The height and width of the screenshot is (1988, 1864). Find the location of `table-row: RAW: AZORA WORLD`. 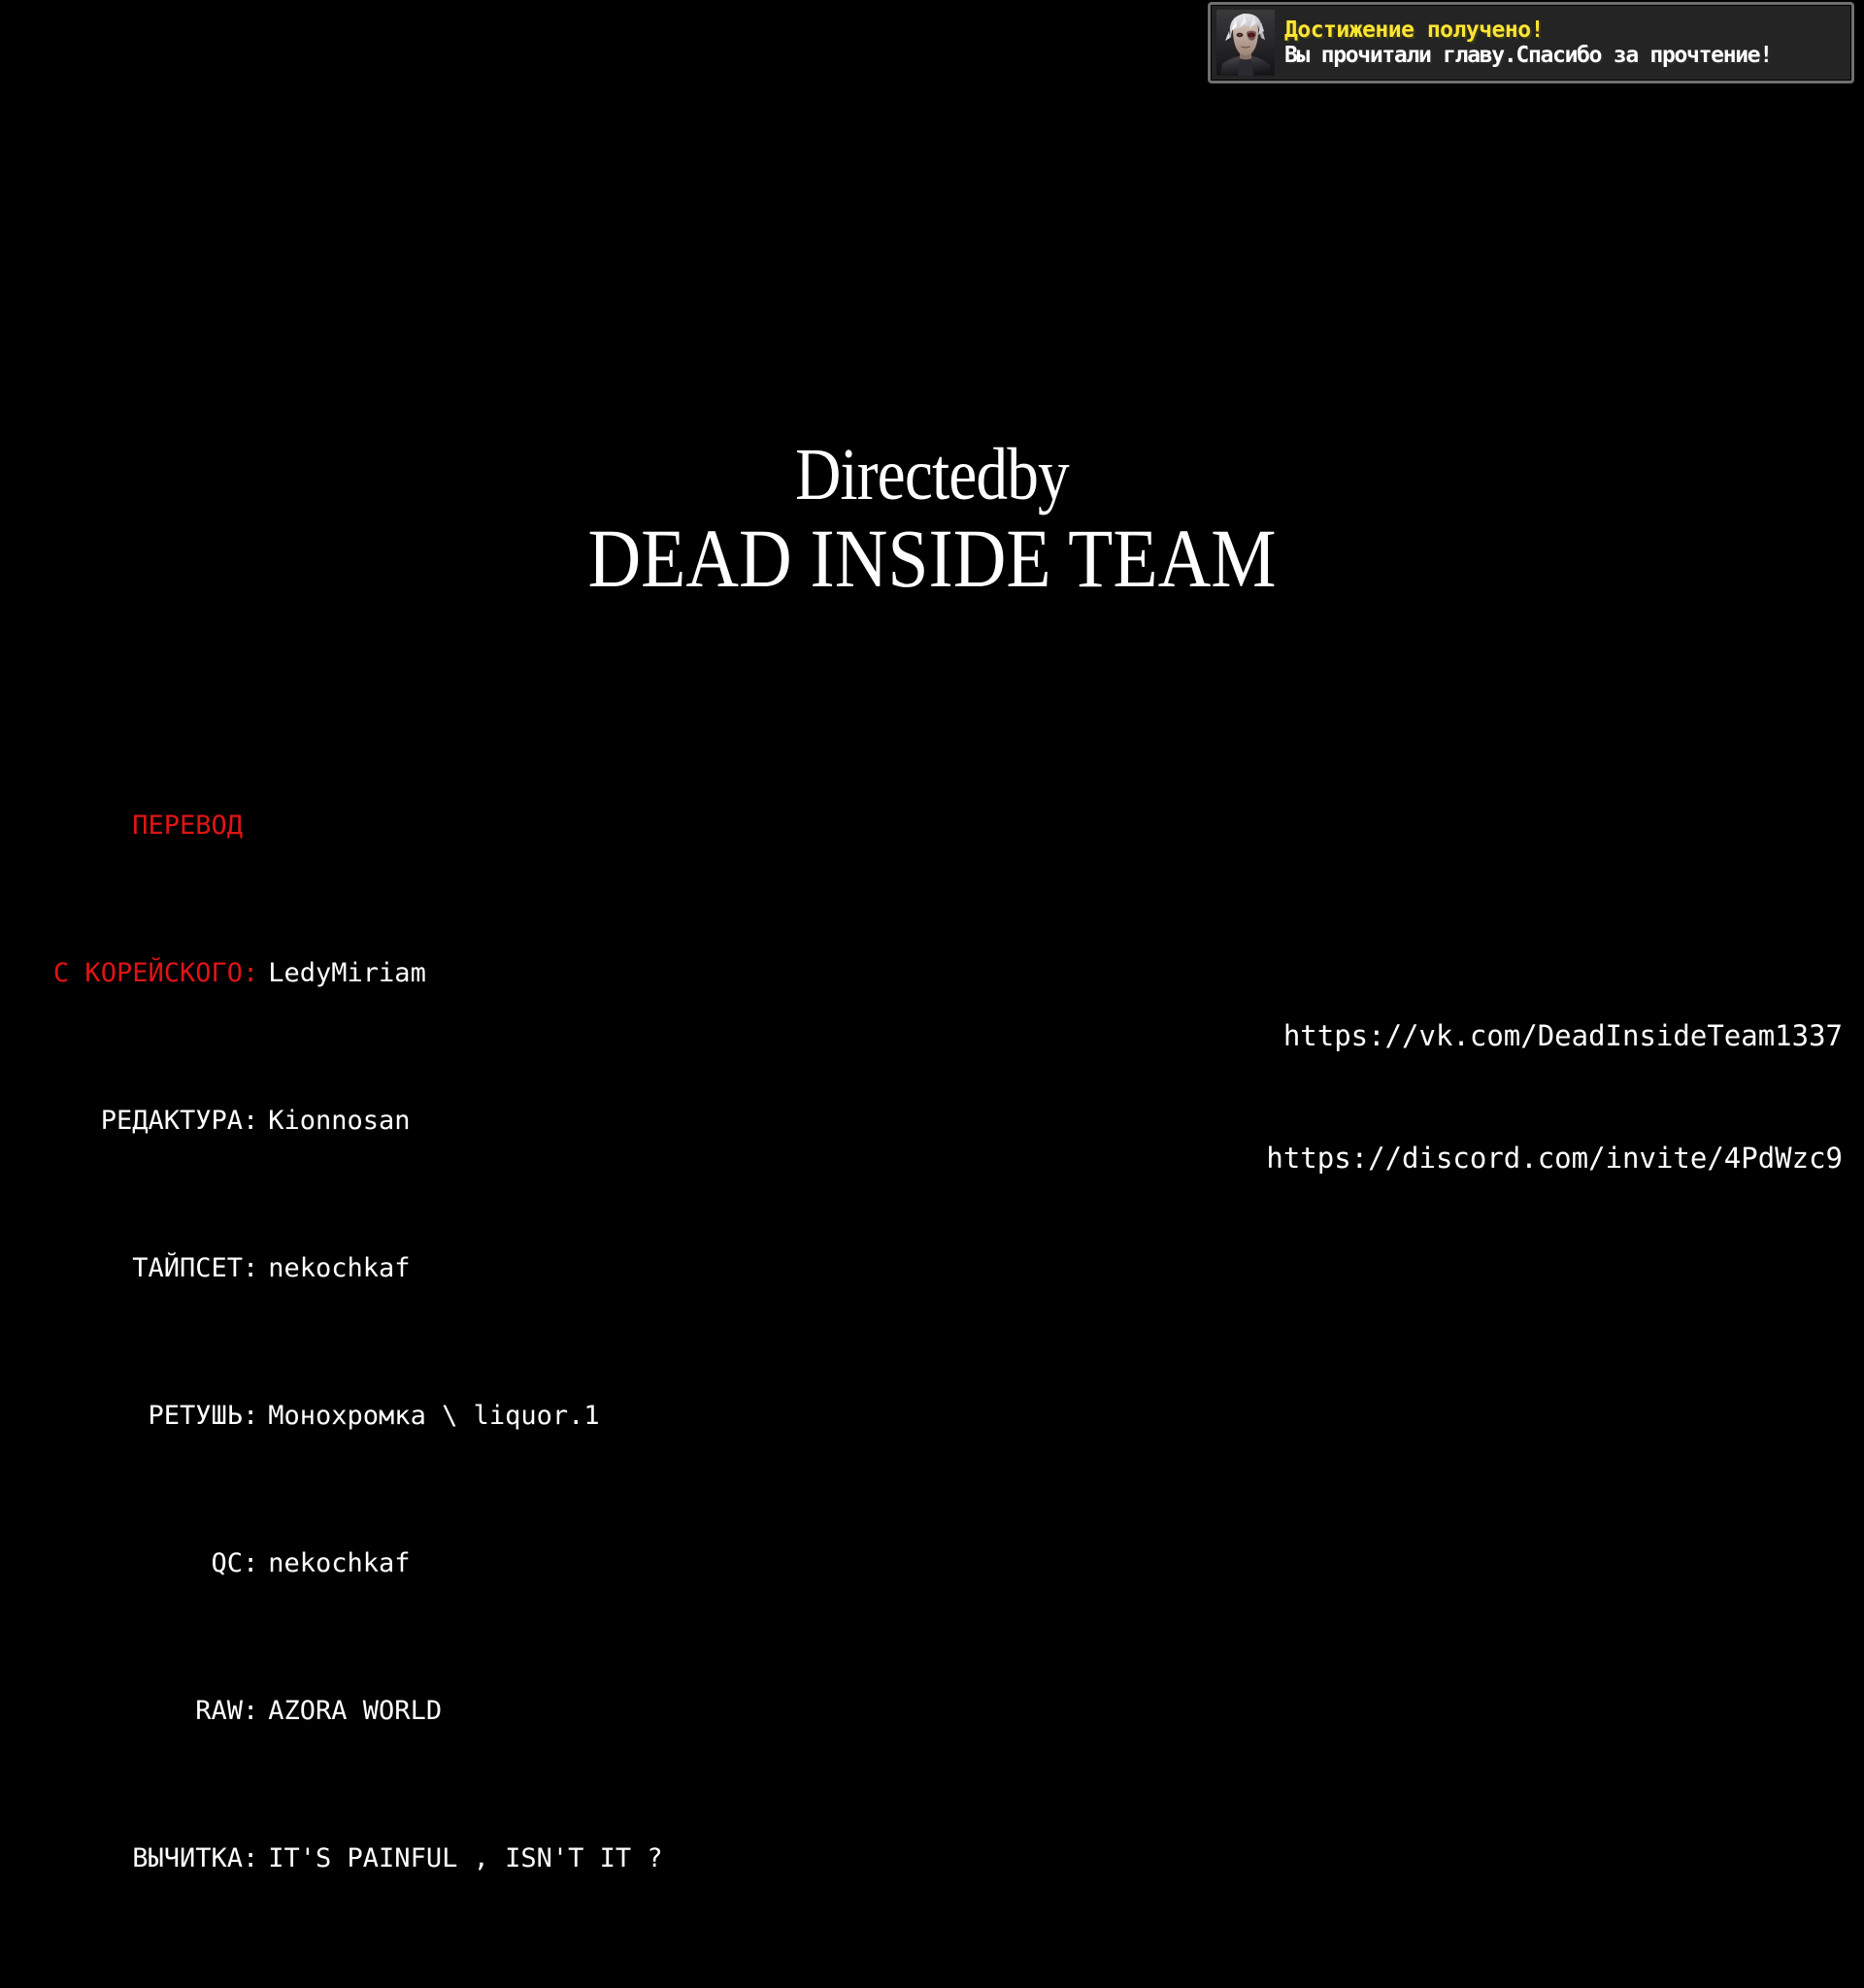

table-row: RAW: AZORA WORLD is located at coordinates (331, 1711).